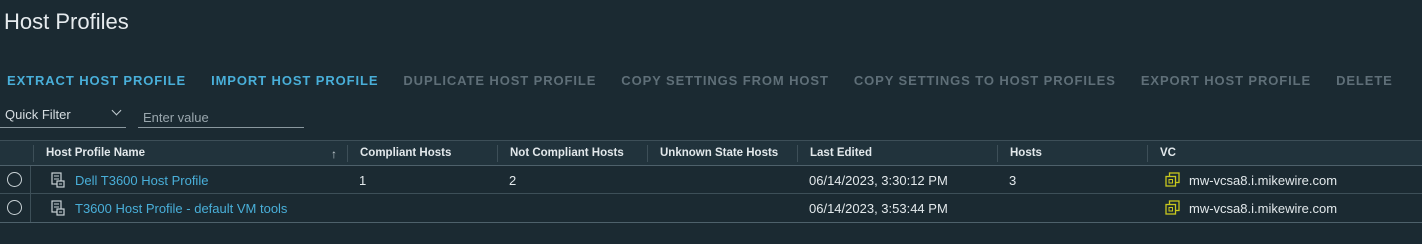  Describe the element at coordinates (181, 208) in the screenshot. I see `host-profile-name-link: T3600 Host Profile - default VM tools` at that location.